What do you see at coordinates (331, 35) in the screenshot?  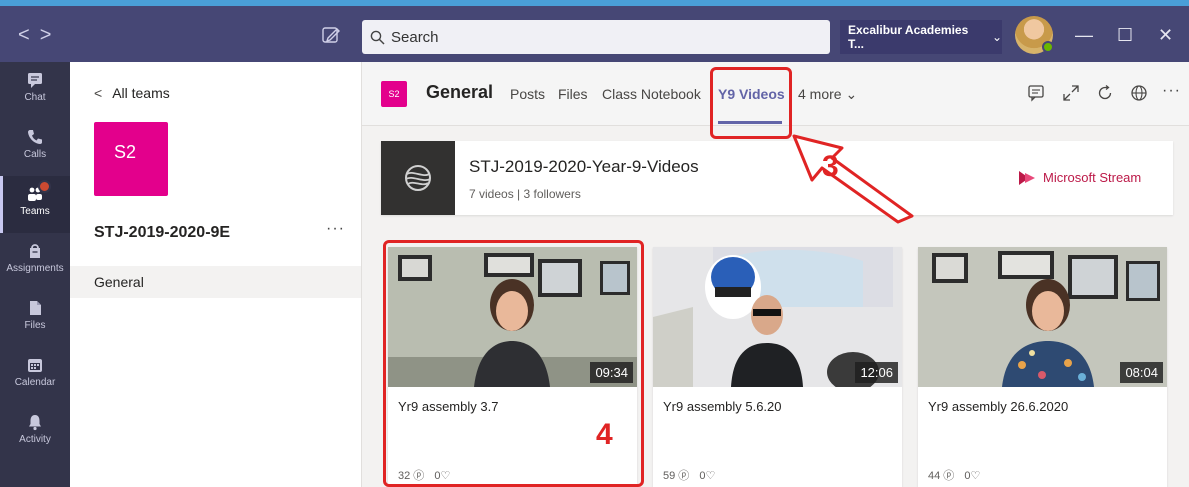 I see `compose-icon` at bounding box center [331, 35].